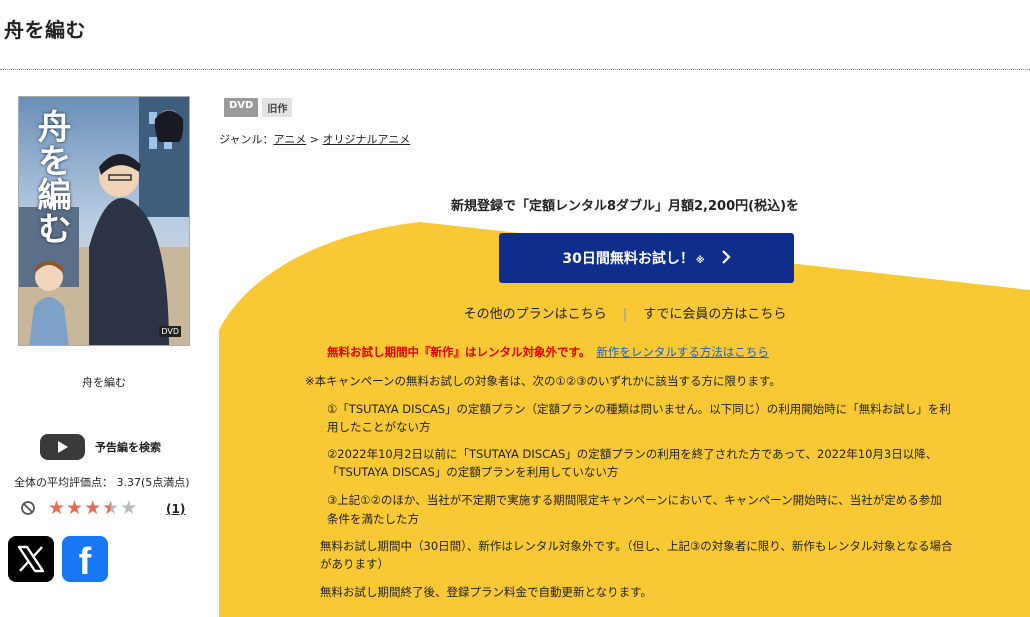 Image resolution: width=1030 pixels, height=617 pixels. What do you see at coordinates (45, 30) in the screenshot?
I see `page-title: 舟を編む` at bounding box center [45, 30].